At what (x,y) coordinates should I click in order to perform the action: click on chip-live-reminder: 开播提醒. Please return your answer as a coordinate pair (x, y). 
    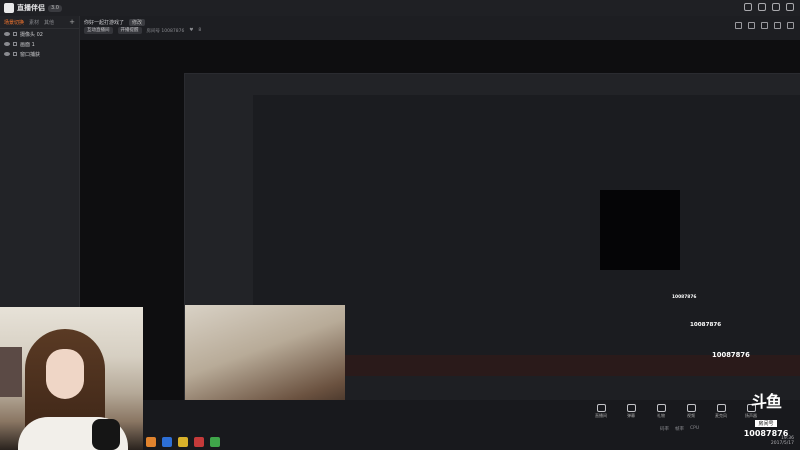
    Looking at the image, I should click on (129, 30).